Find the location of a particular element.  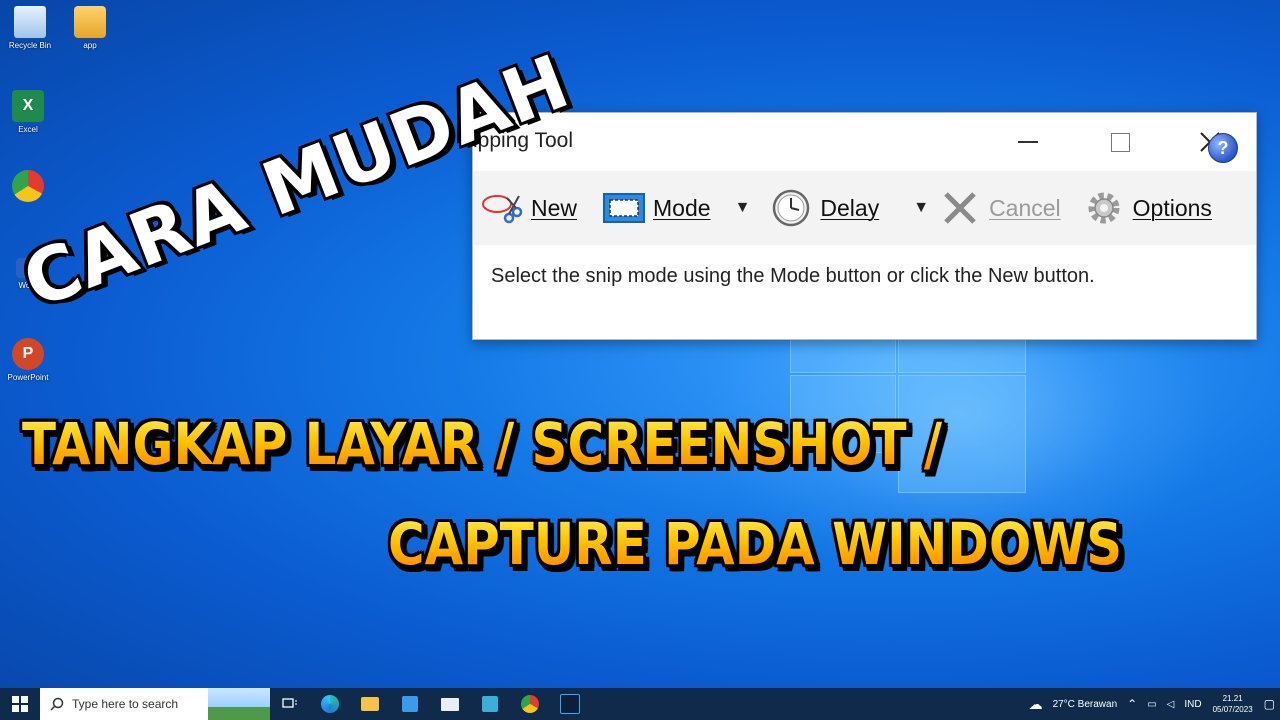

taskbar-file-explorer is located at coordinates (370, 704).